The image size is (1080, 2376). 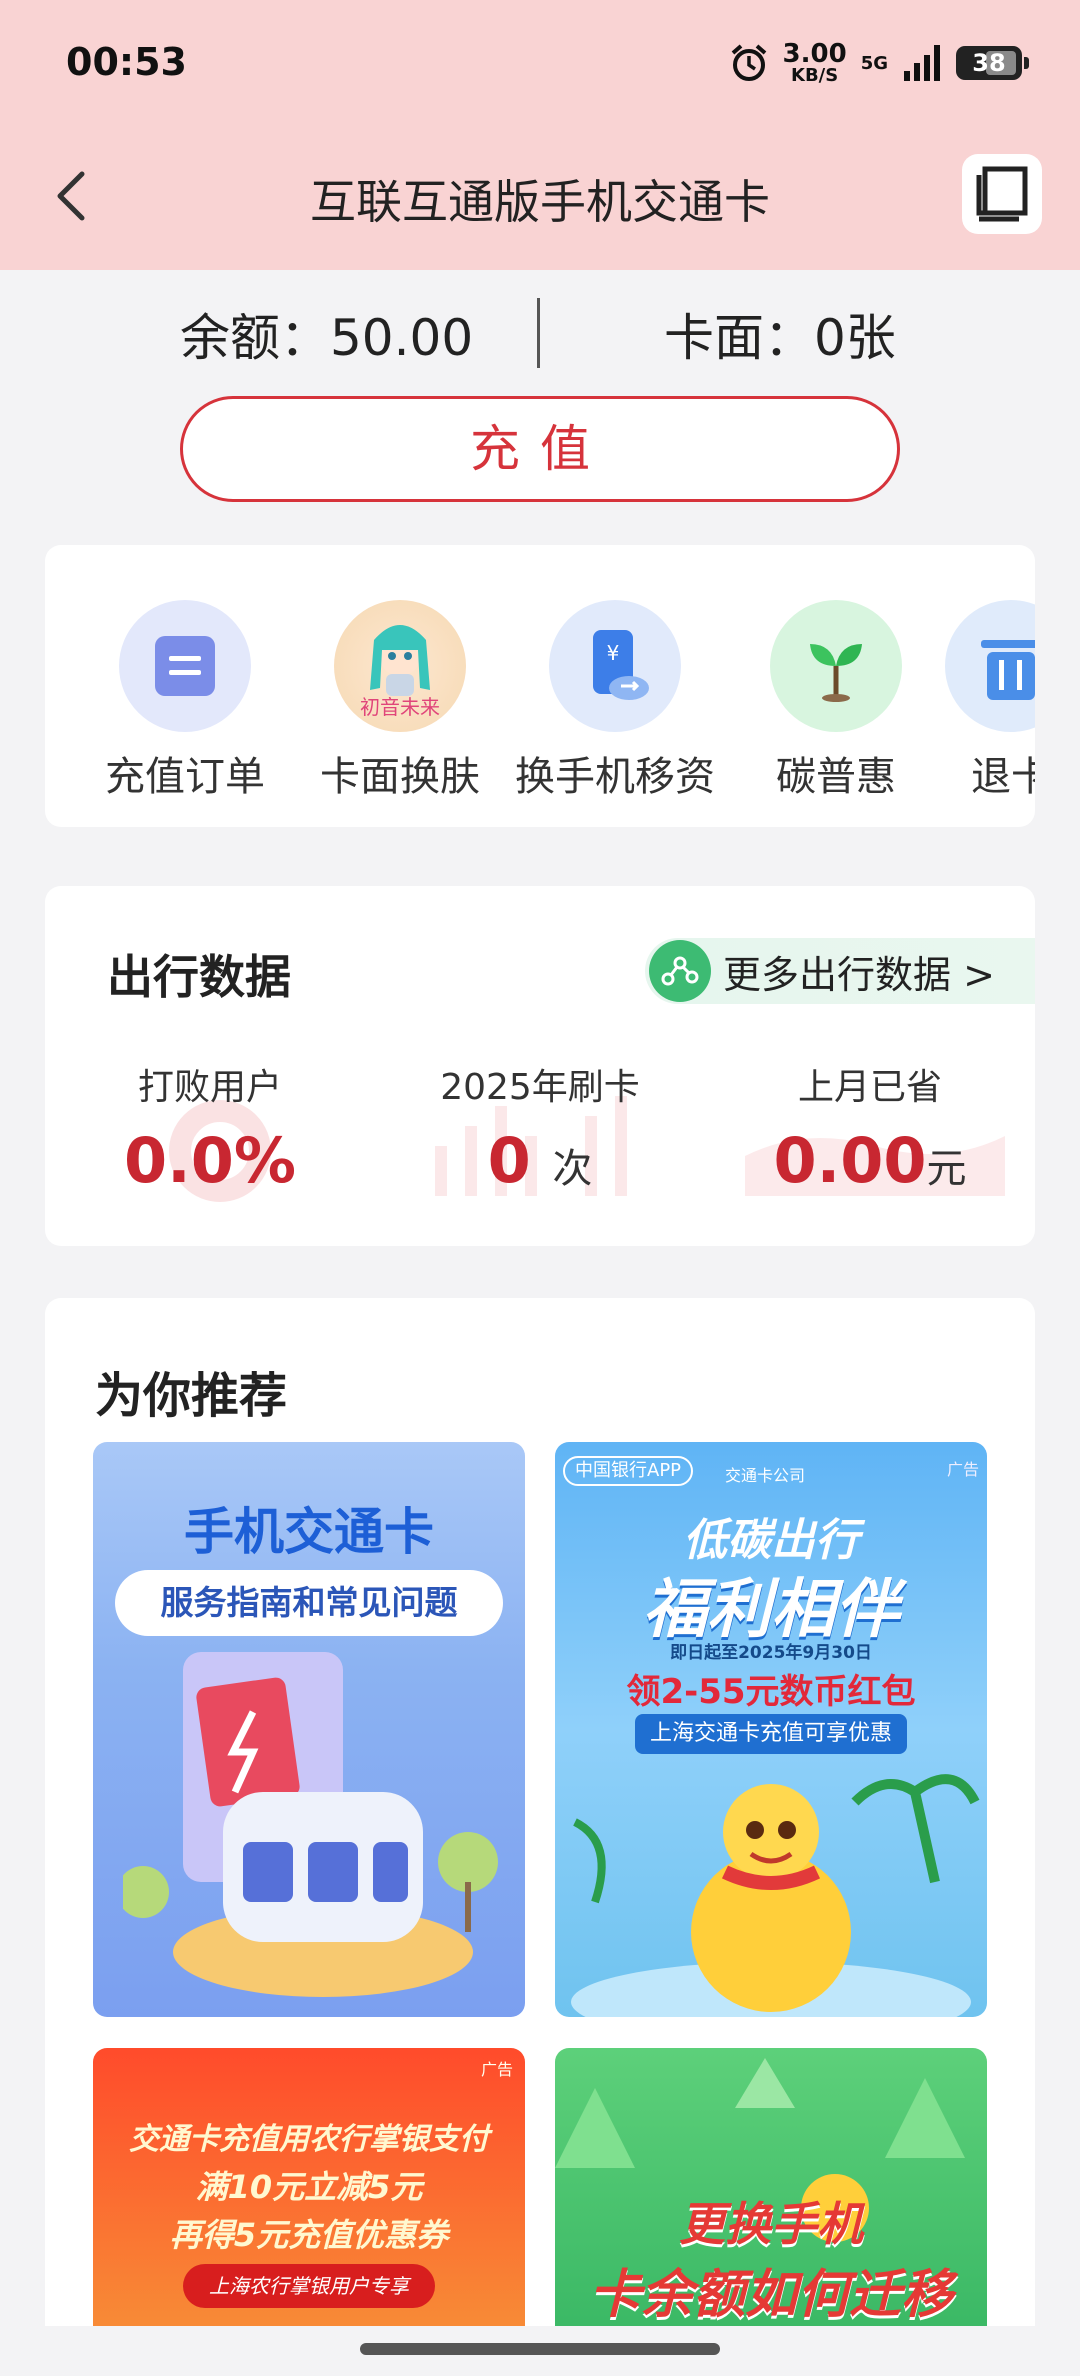 I want to click on status-time: 00:53, so click(x=126, y=62).